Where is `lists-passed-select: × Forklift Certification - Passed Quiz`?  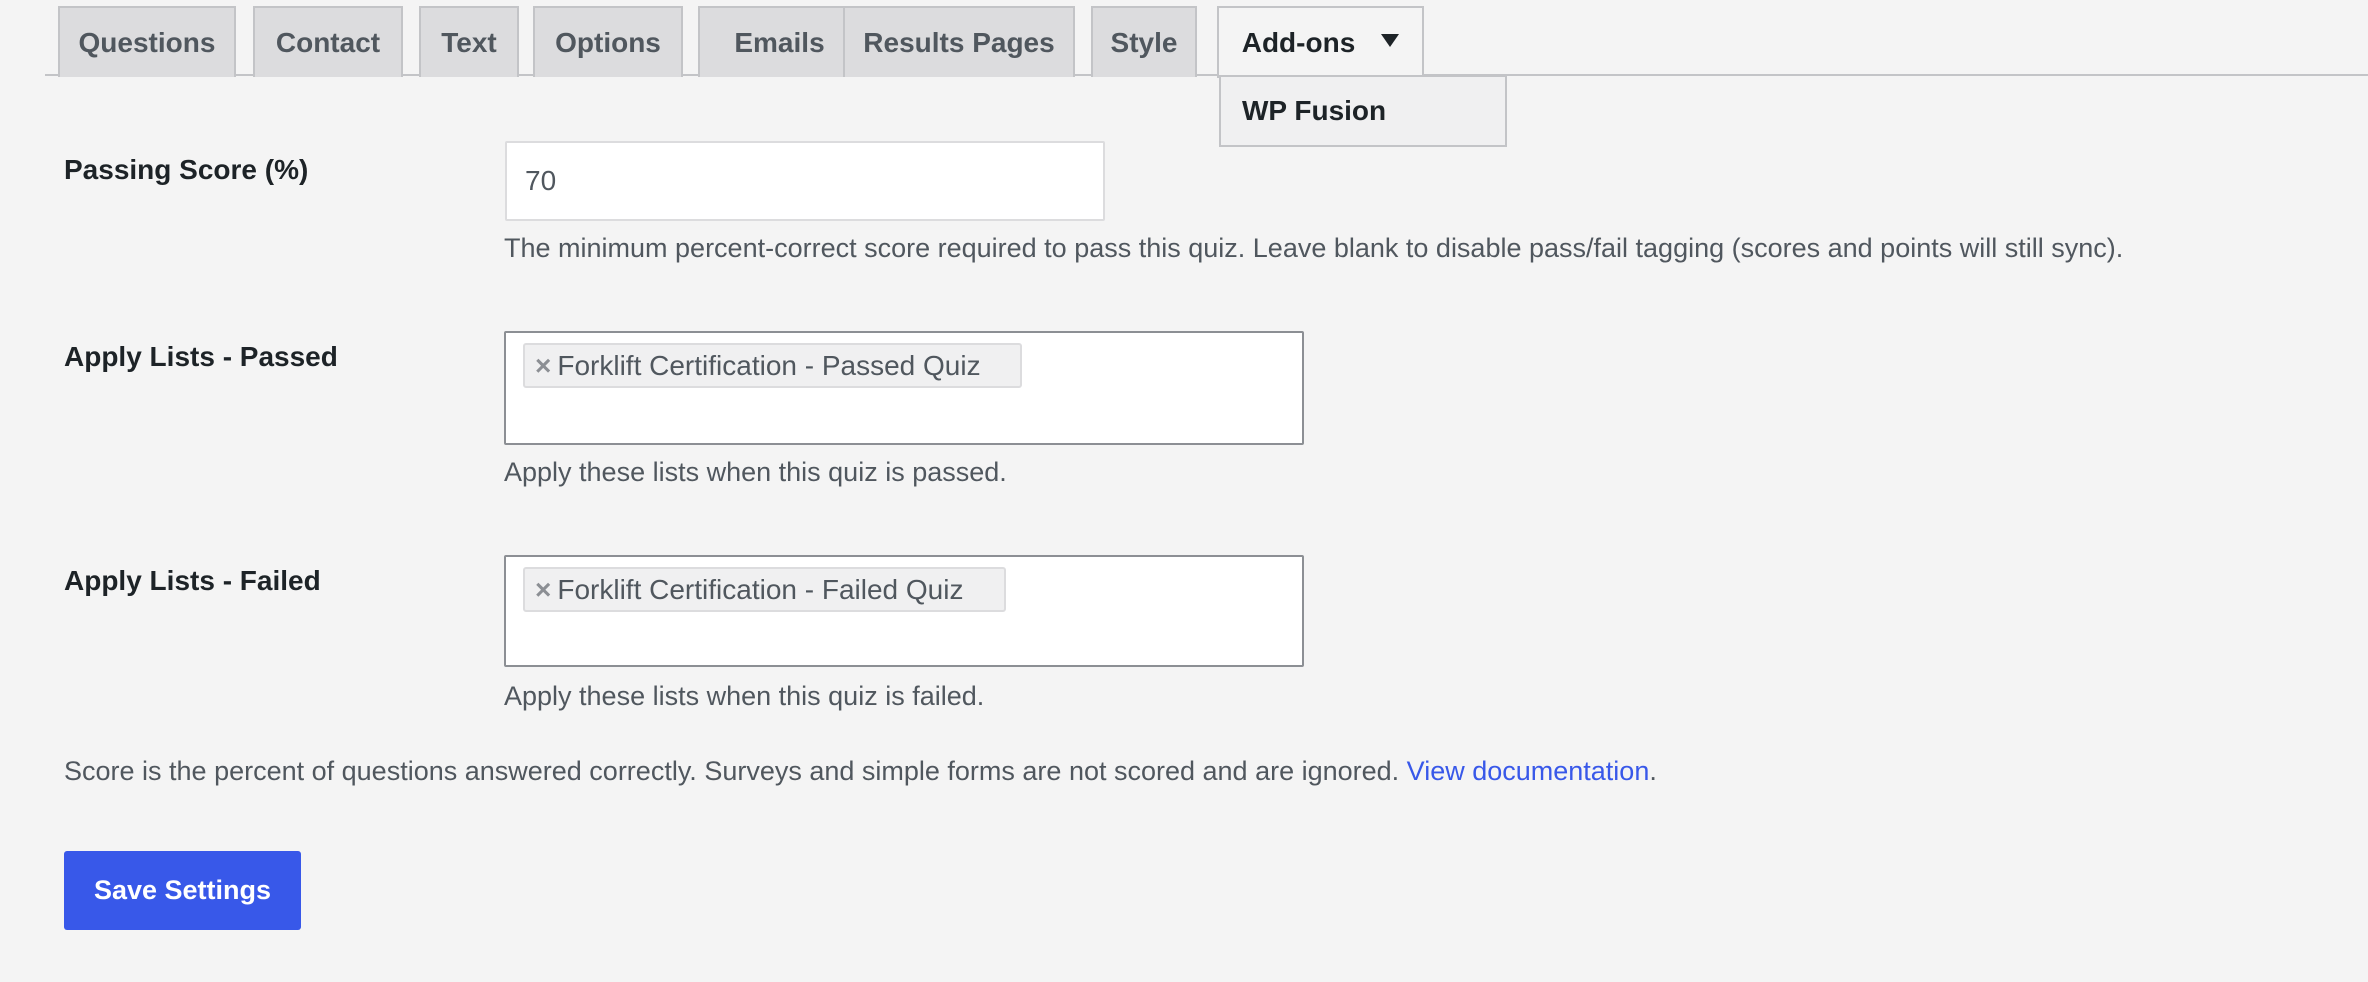 lists-passed-select: × Forklift Certification - Passed Quiz is located at coordinates (904, 388).